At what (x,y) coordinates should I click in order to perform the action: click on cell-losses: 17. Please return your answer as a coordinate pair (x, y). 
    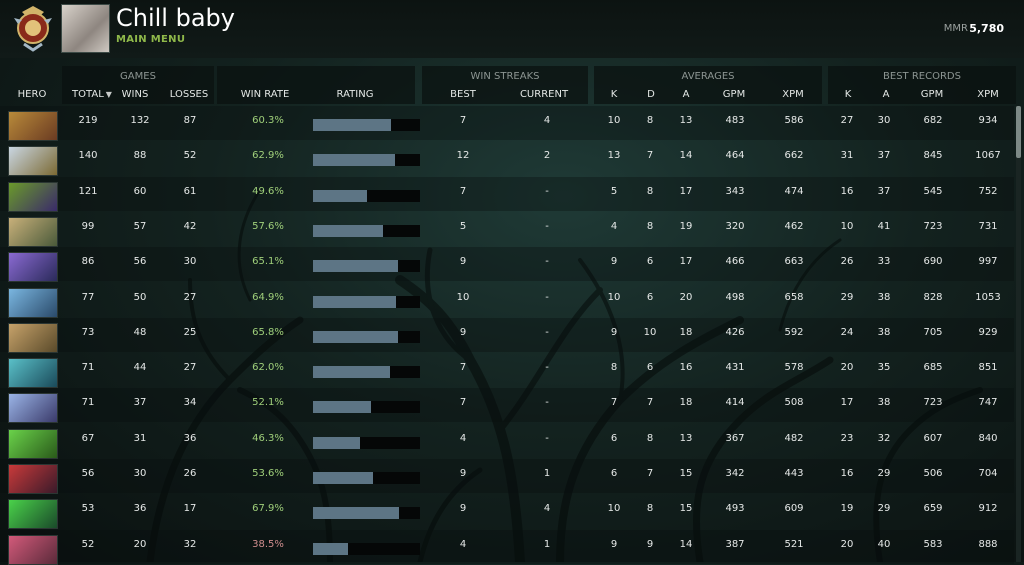
    Looking at the image, I should click on (190, 509).